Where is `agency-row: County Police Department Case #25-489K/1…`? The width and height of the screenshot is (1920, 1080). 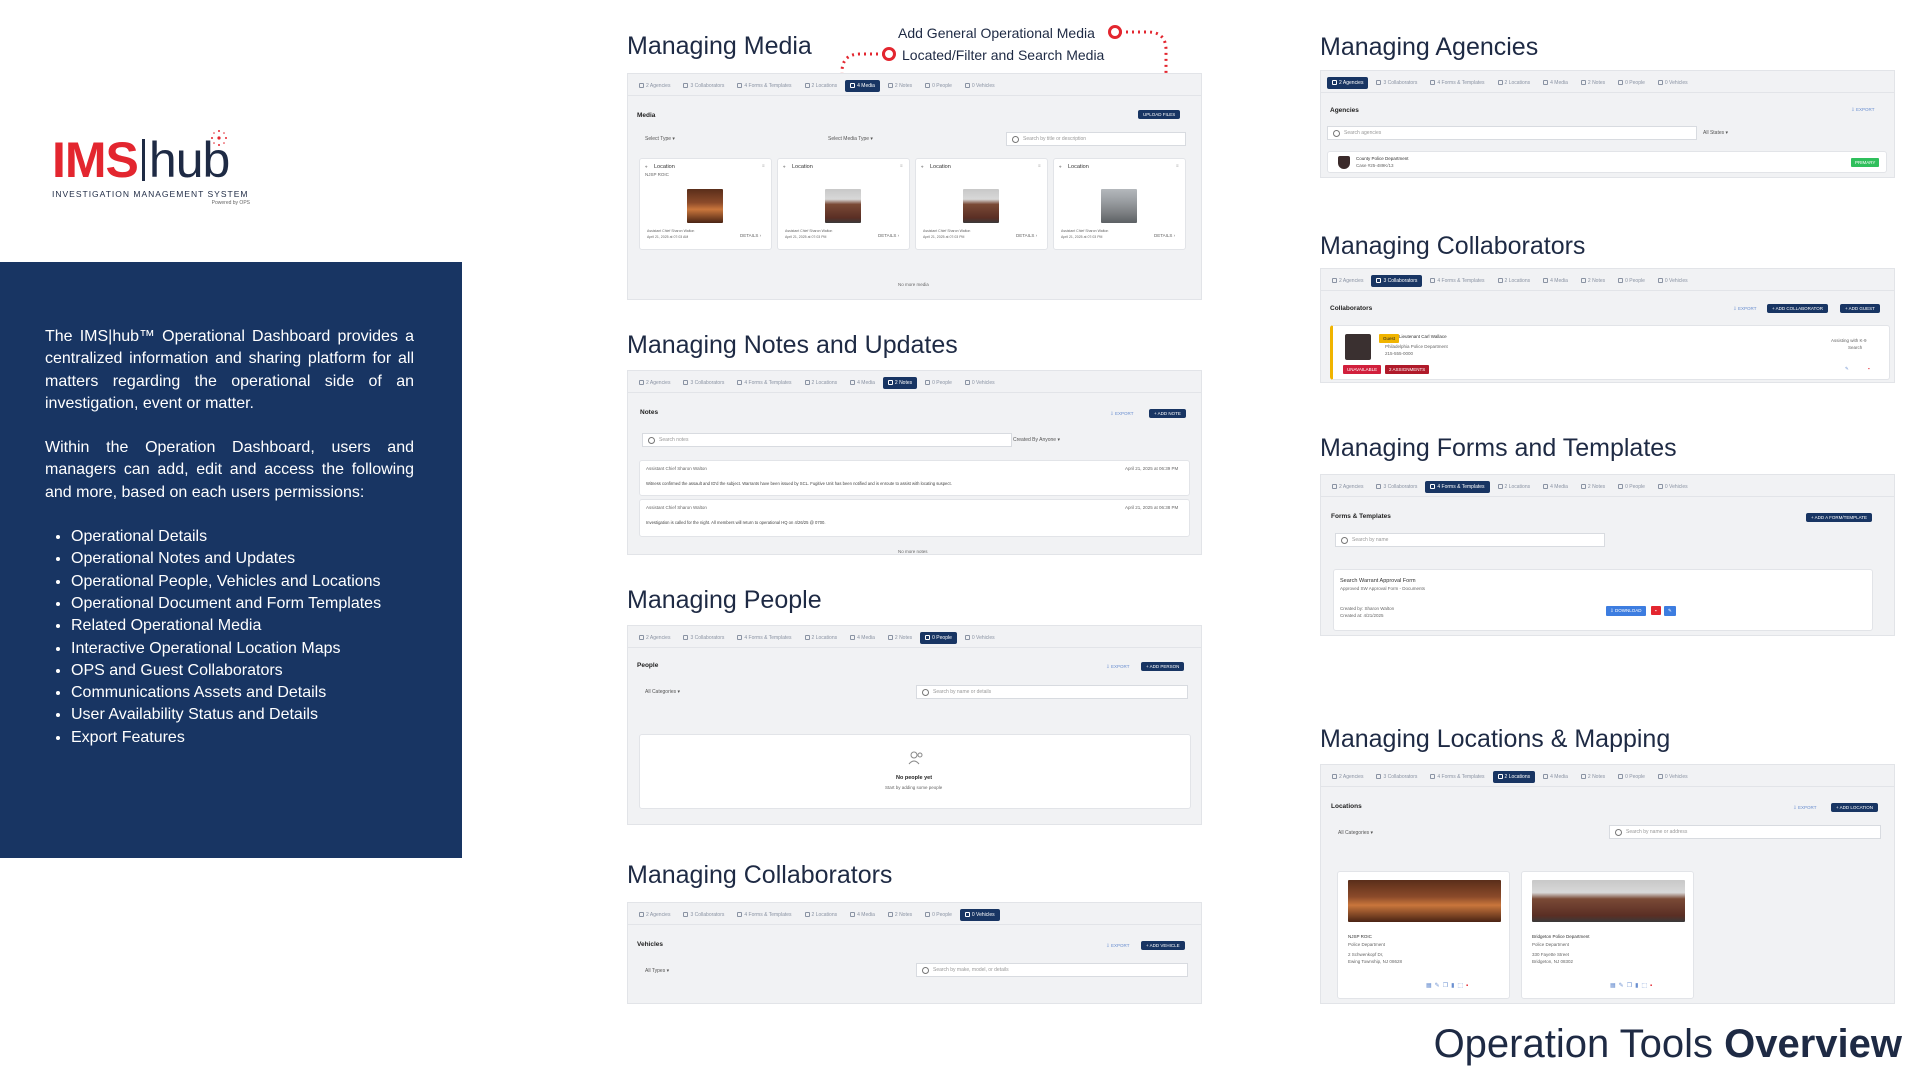
agency-row: County Police Department Case #25-489K/1… is located at coordinates (1607, 162).